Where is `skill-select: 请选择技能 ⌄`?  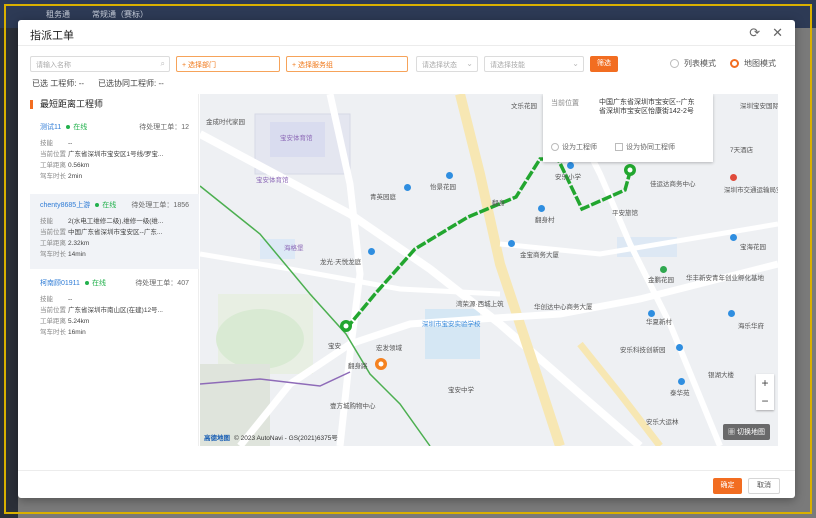 skill-select: 请选择技能 ⌄ is located at coordinates (534, 64).